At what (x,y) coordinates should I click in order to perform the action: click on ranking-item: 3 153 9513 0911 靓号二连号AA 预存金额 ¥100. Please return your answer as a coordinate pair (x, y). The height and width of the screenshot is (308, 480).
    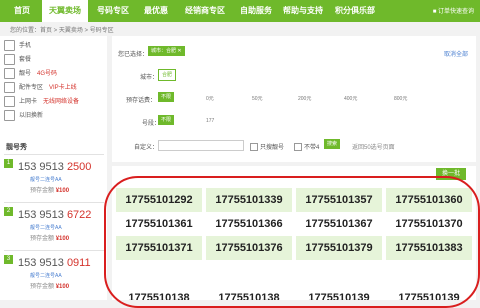
    Looking at the image, I should click on (54, 273).